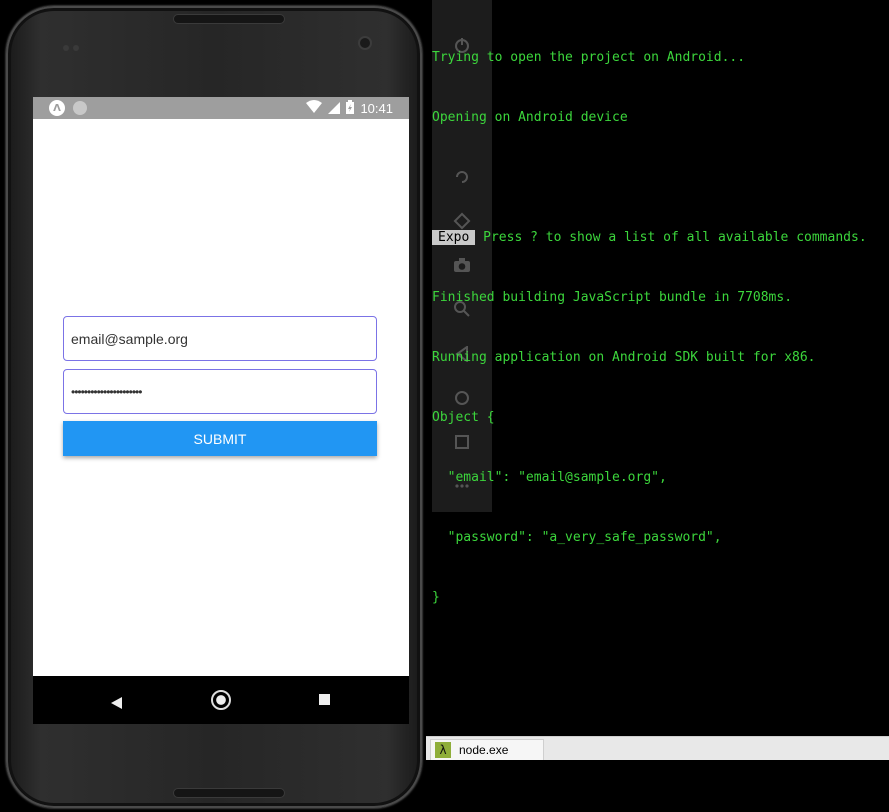  I want to click on app-notification-icon: Λ, so click(57, 108).